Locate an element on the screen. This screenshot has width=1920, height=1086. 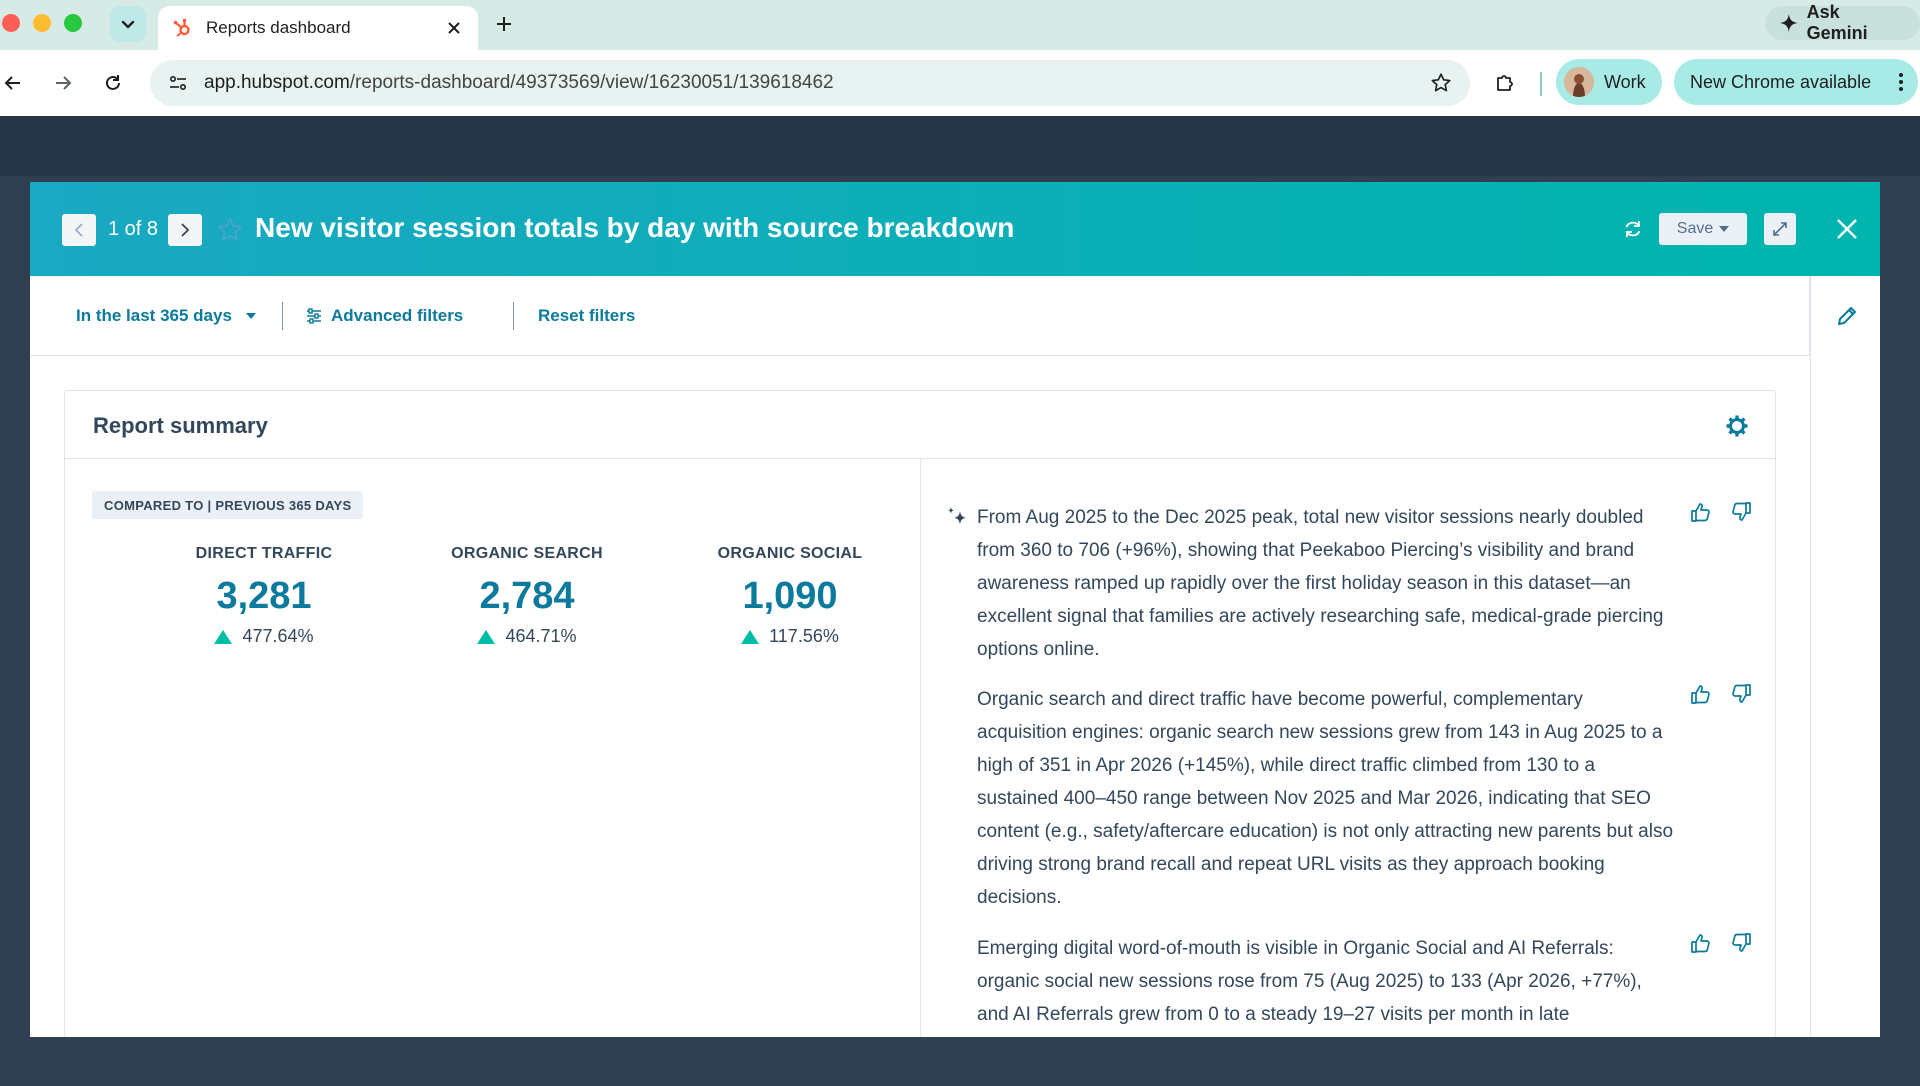
previous-report-button is located at coordinates (79, 230).